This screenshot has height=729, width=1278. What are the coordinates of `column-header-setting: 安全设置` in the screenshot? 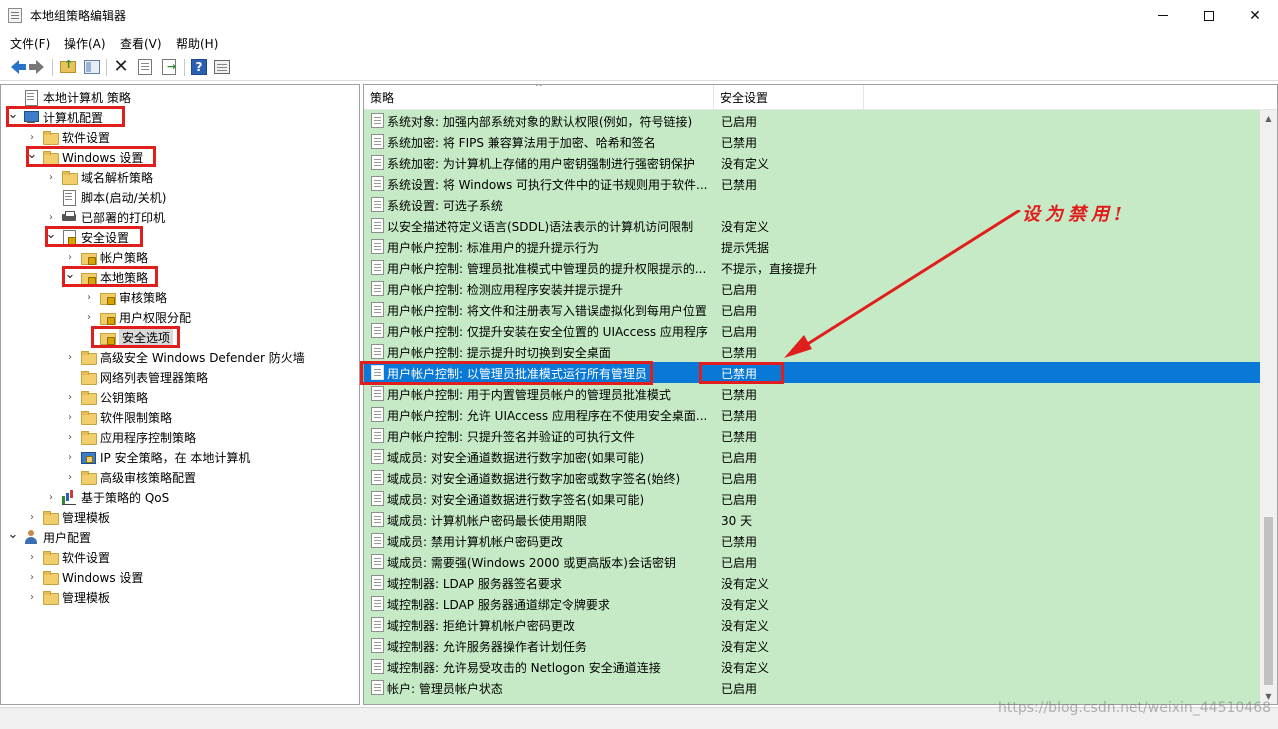 It's located at (789, 97).